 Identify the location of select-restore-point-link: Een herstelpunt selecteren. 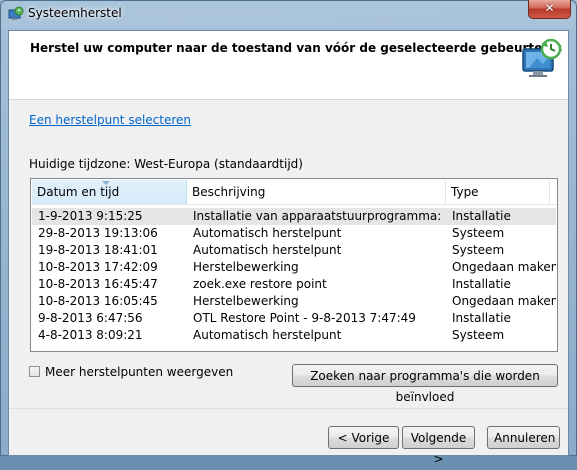
(110, 120).